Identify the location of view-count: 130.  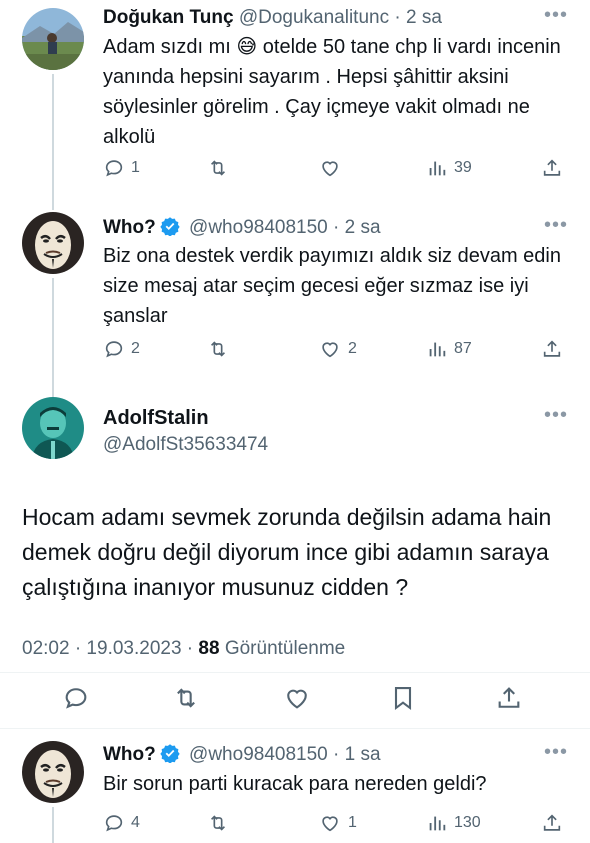
(467, 822).